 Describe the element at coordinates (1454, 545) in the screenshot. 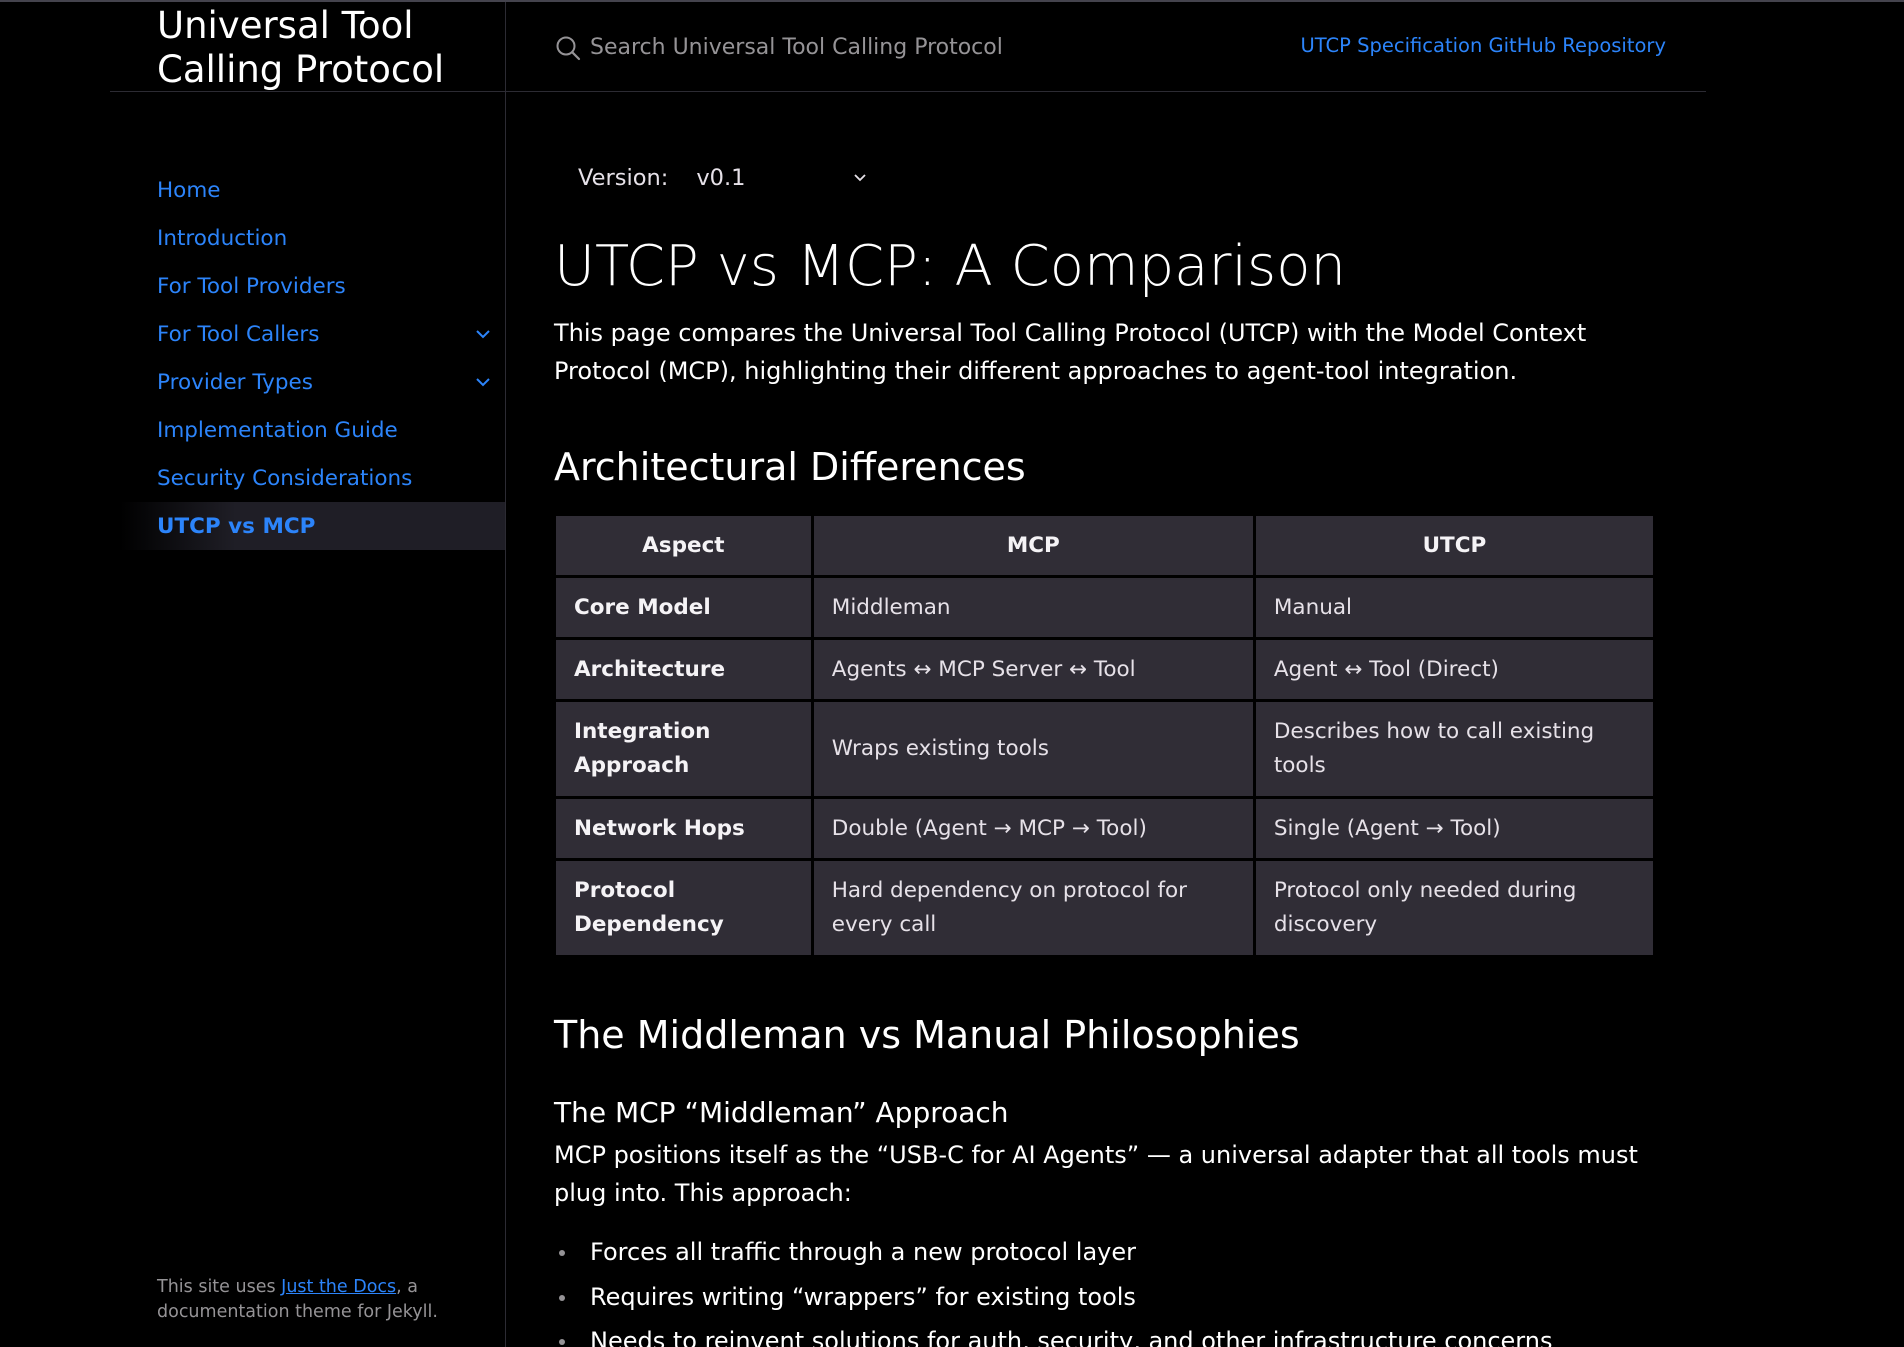

I see `table-header-utcp: UTCP` at that location.